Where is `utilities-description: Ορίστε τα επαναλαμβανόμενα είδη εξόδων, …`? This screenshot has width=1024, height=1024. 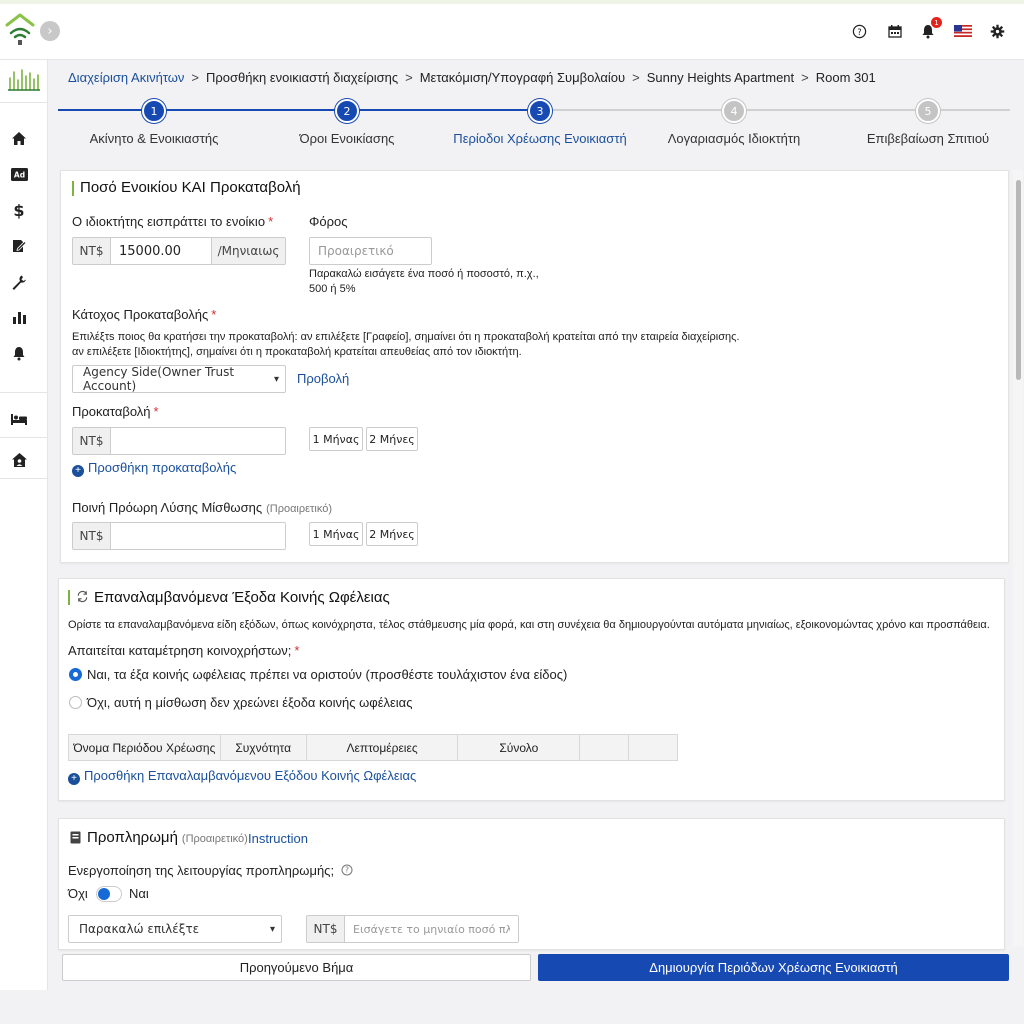 utilities-description: Ορίστε τα επαναλαμβανόμενα είδη εξόδων, … is located at coordinates (529, 625).